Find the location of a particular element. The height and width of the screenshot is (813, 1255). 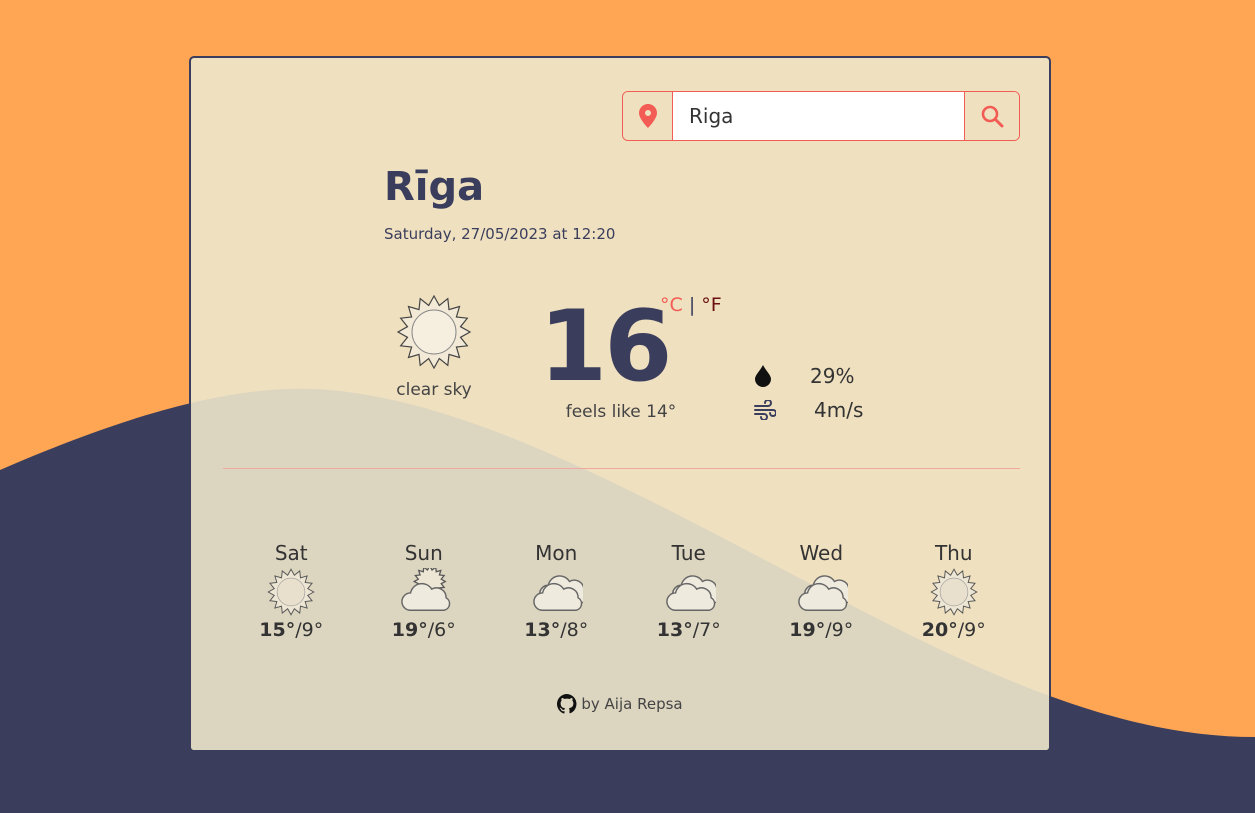

forecast-temps: 15°/9° is located at coordinates (291, 630).